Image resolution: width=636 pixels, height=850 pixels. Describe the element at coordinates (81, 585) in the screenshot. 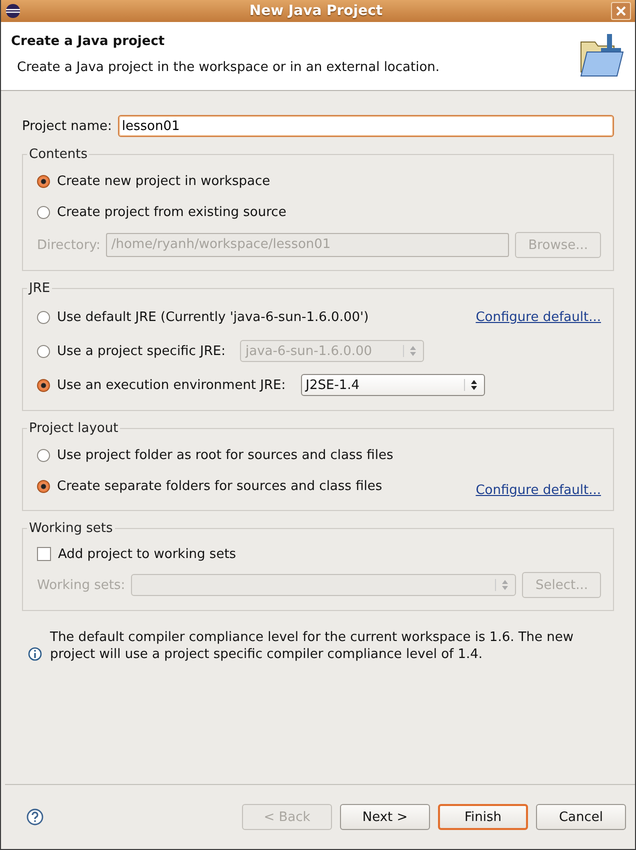

I see `working-sets-label: Working sets:` at that location.